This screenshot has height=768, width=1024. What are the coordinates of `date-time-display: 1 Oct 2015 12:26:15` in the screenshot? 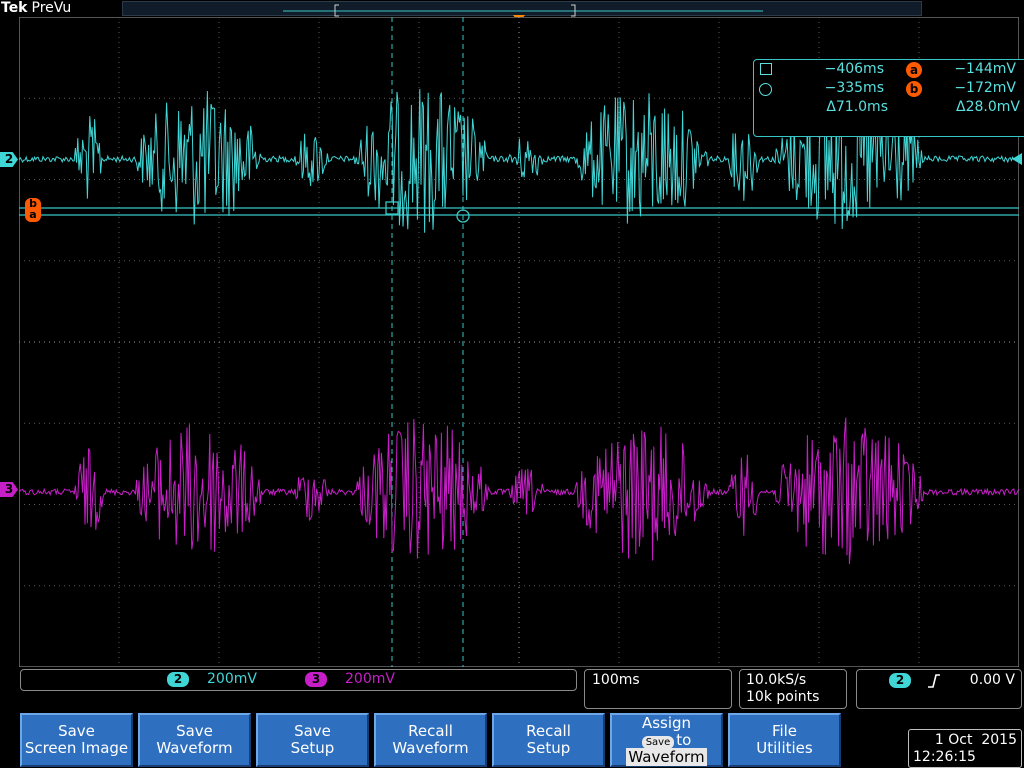 It's located at (965, 748).